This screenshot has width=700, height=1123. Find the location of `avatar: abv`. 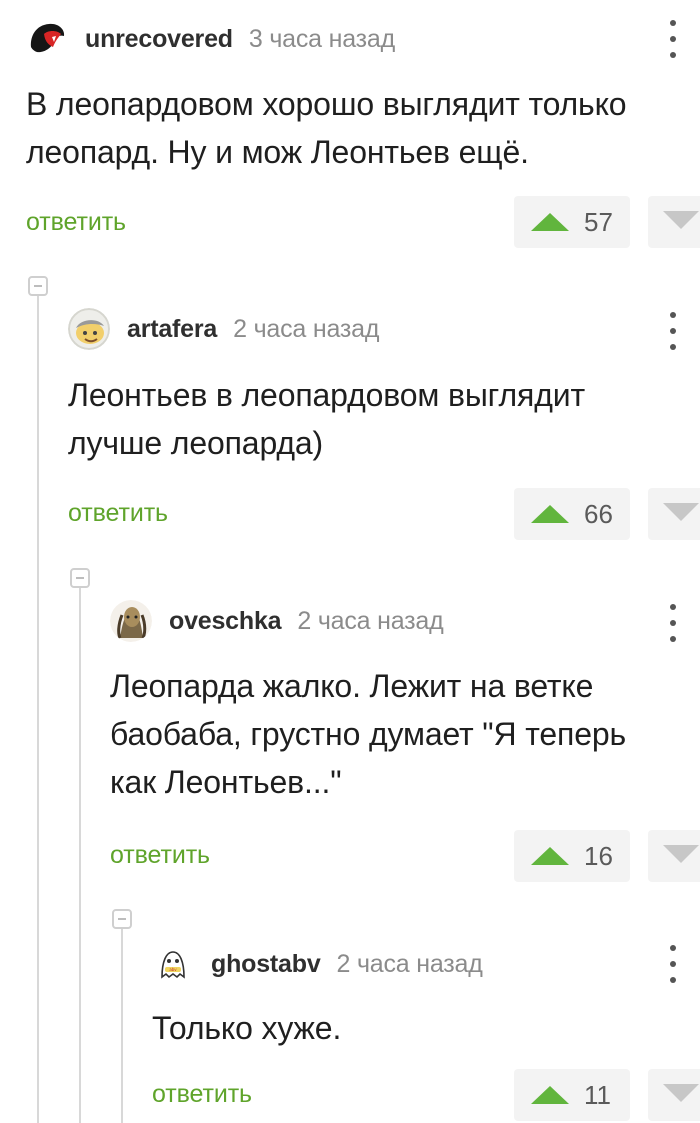

avatar: abv is located at coordinates (173, 964).